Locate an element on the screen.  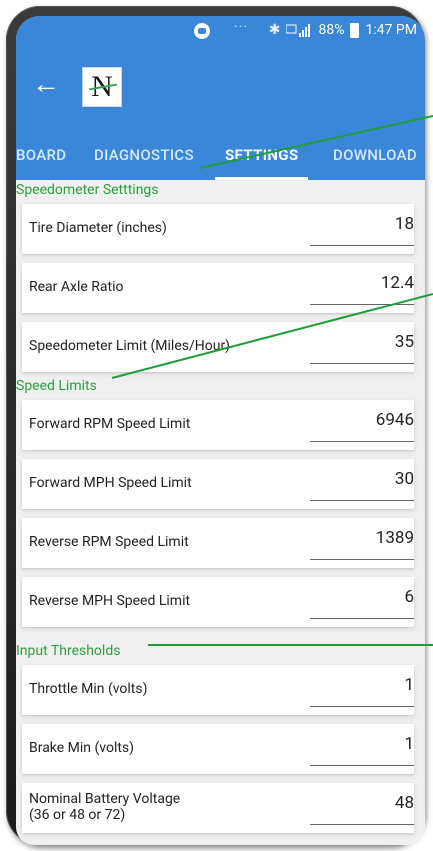
tab-board: BOARD is located at coordinates (41, 155).